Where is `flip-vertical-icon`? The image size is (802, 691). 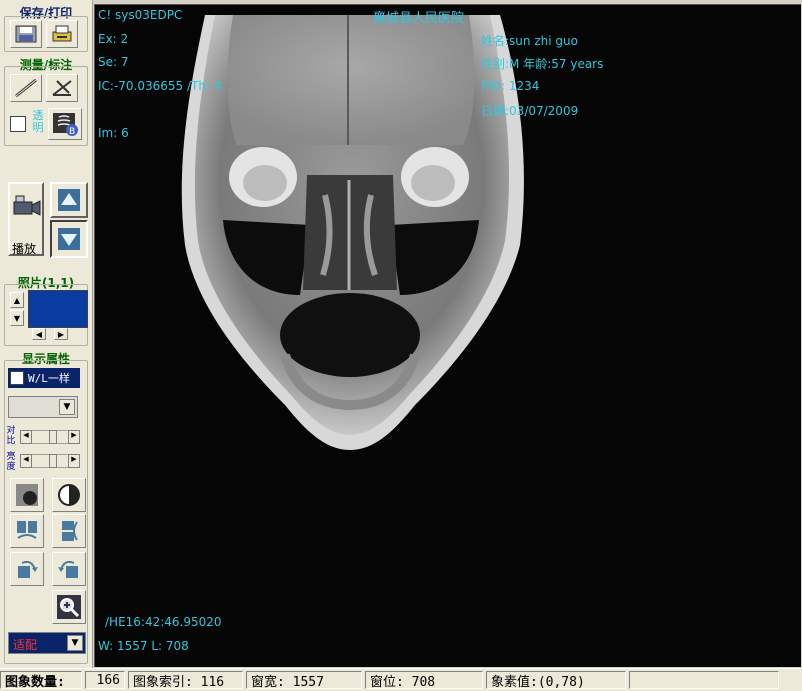 flip-vertical-icon is located at coordinates (69, 531).